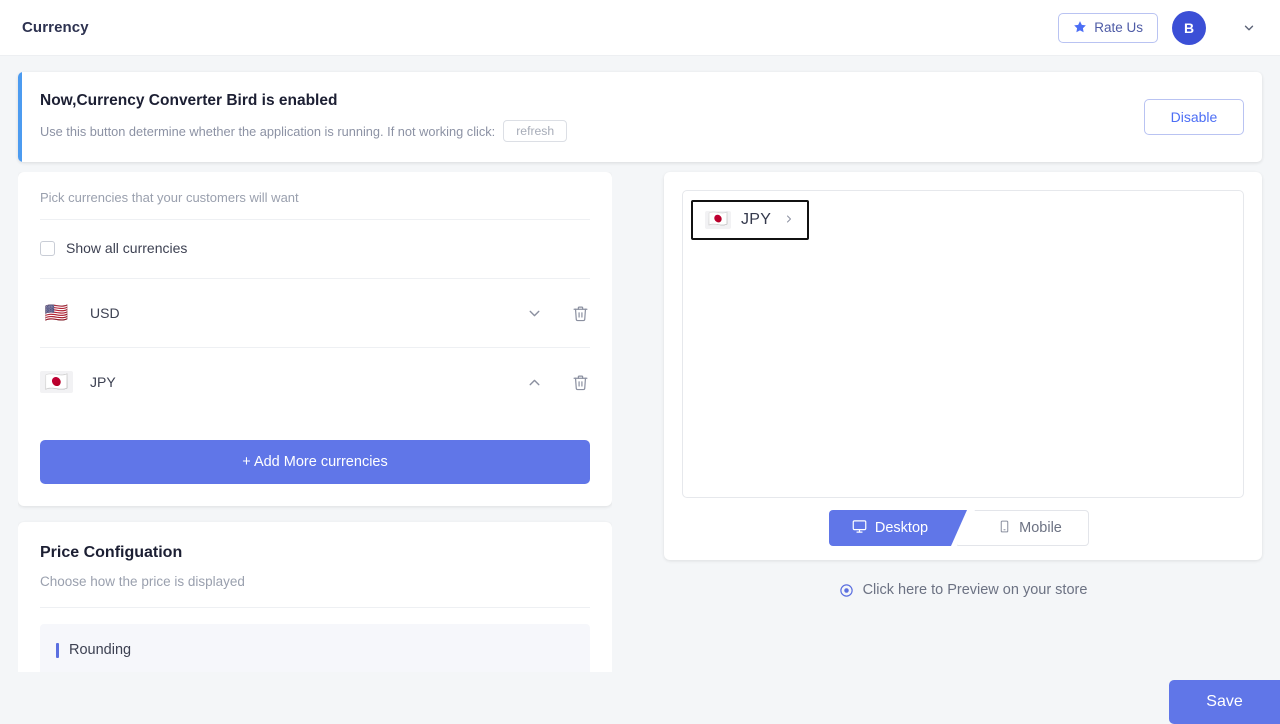  Describe the element at coordinates (189, 100) in the screenshot. I see `banner-title: Now,Currency Converter Bird is enabled` at that location.